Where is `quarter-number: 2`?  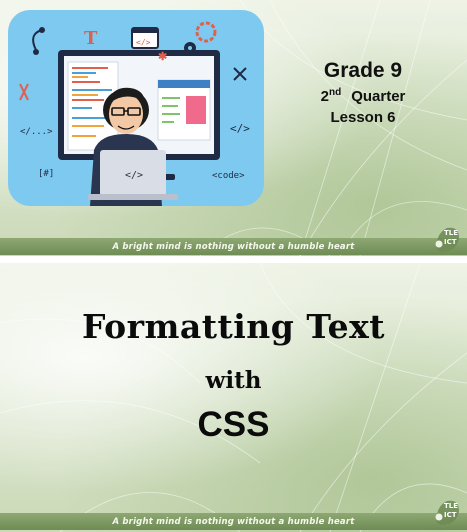
quarter-number: 2 is located at coordinates (324, 97).